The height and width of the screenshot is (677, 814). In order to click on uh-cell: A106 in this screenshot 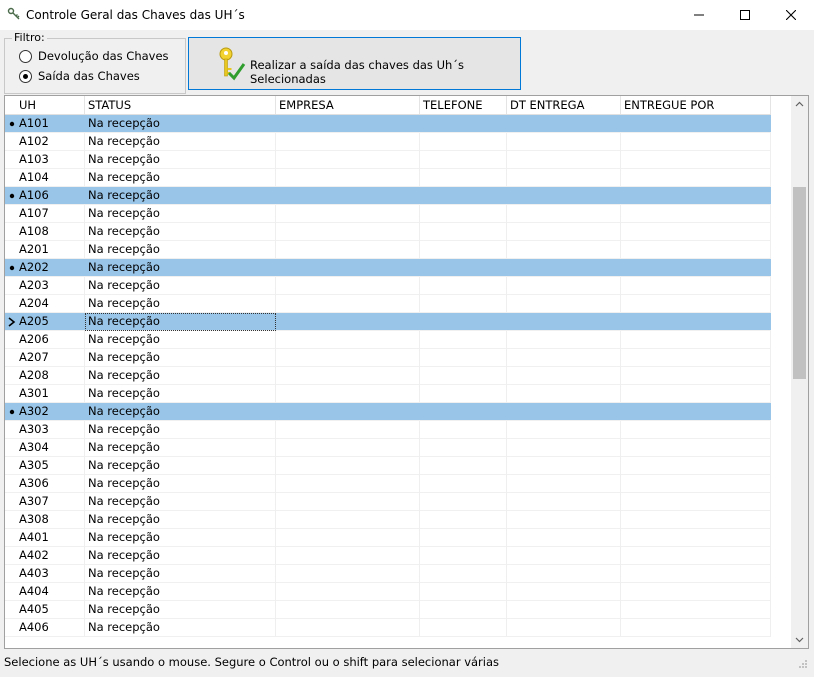, I will do `click(45, 196)`.